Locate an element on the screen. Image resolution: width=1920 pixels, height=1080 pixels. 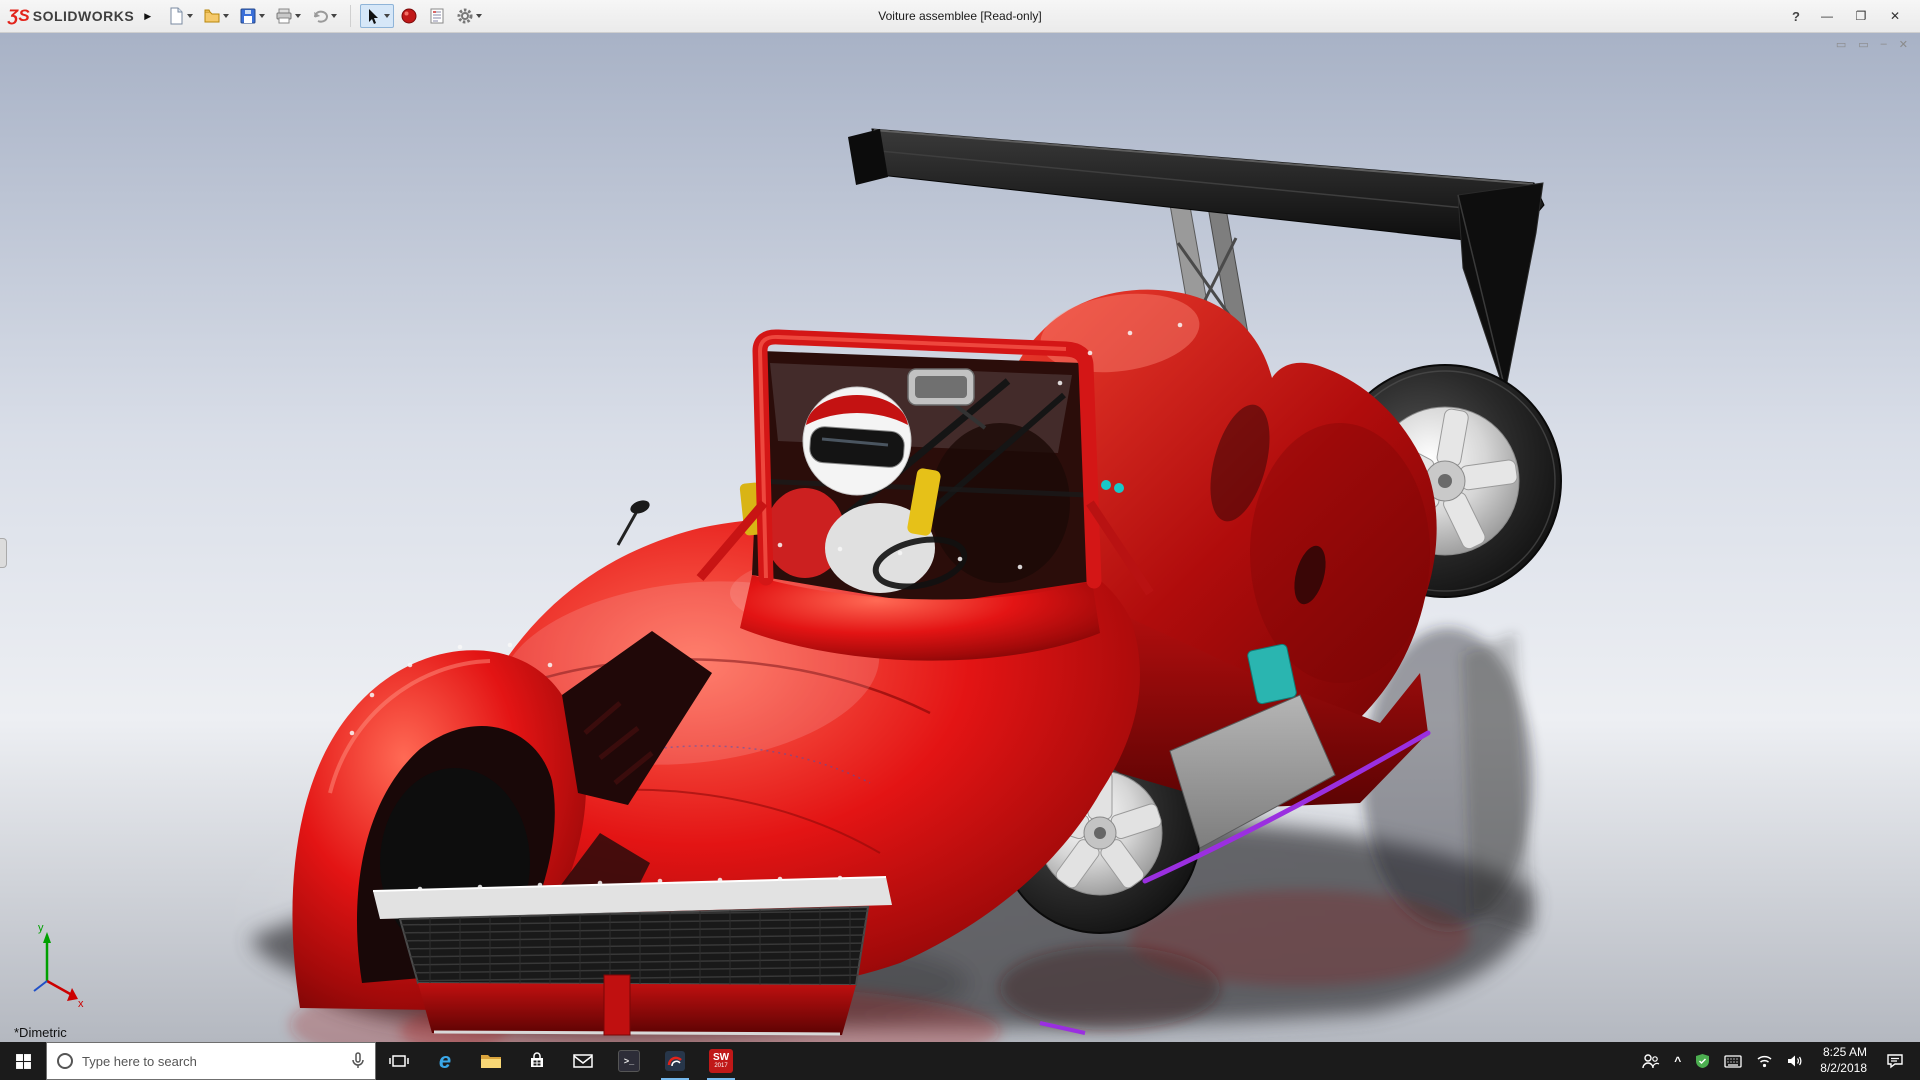
main-toolbar is located at coordinates (324, 16).